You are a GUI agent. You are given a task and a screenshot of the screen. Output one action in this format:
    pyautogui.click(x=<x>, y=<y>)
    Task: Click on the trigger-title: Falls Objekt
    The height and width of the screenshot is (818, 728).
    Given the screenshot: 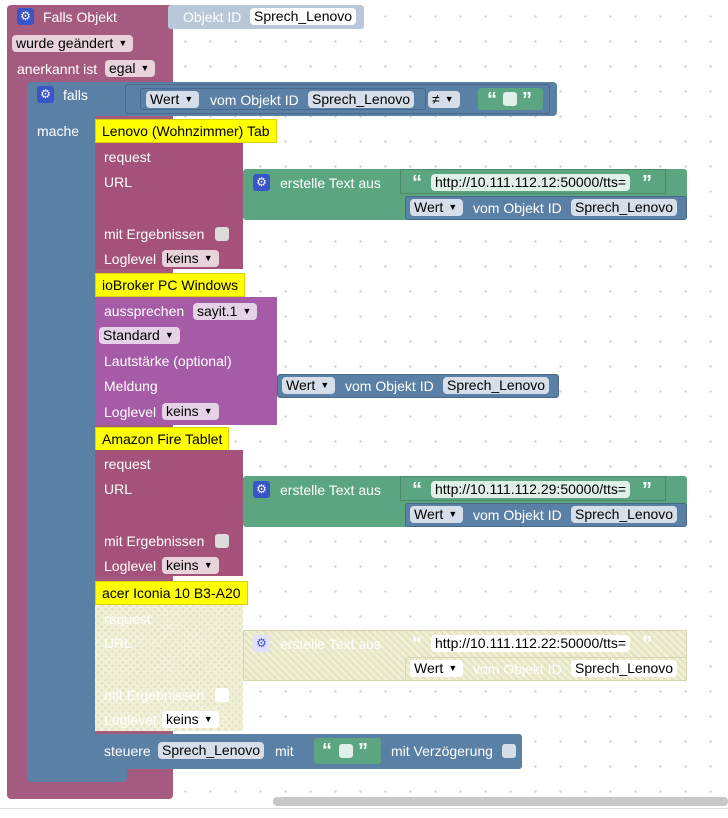 What is the action you would take?
    pyautogui.click(x=80, y=17)
    